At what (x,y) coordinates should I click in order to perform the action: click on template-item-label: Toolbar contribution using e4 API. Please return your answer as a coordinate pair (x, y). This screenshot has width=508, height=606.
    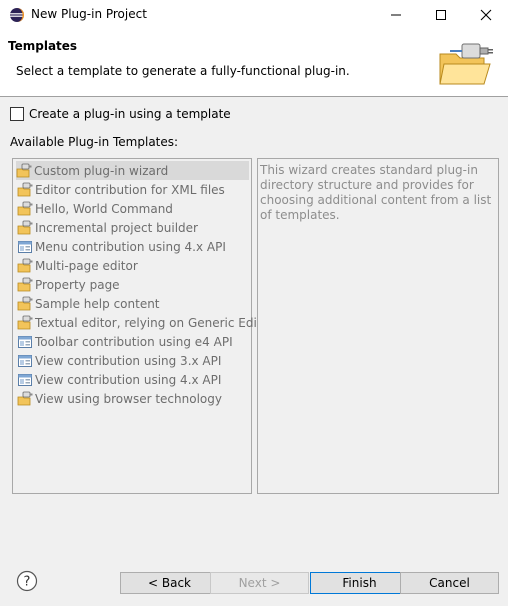
    Looking at the image, I should click on (134, 341).